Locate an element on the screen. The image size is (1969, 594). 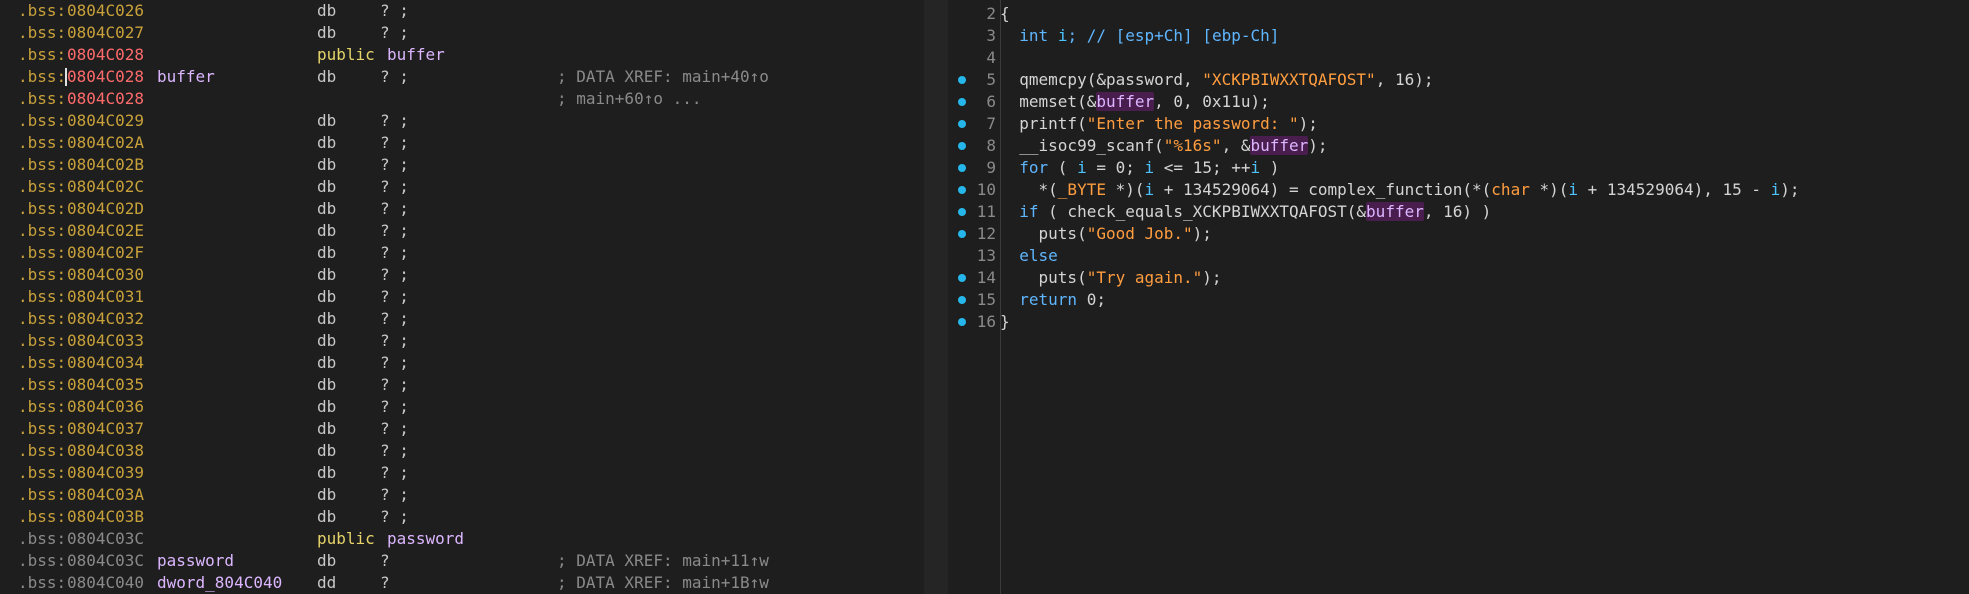
symbol-label: dword_804C040 is located at coordinates (219, 583).